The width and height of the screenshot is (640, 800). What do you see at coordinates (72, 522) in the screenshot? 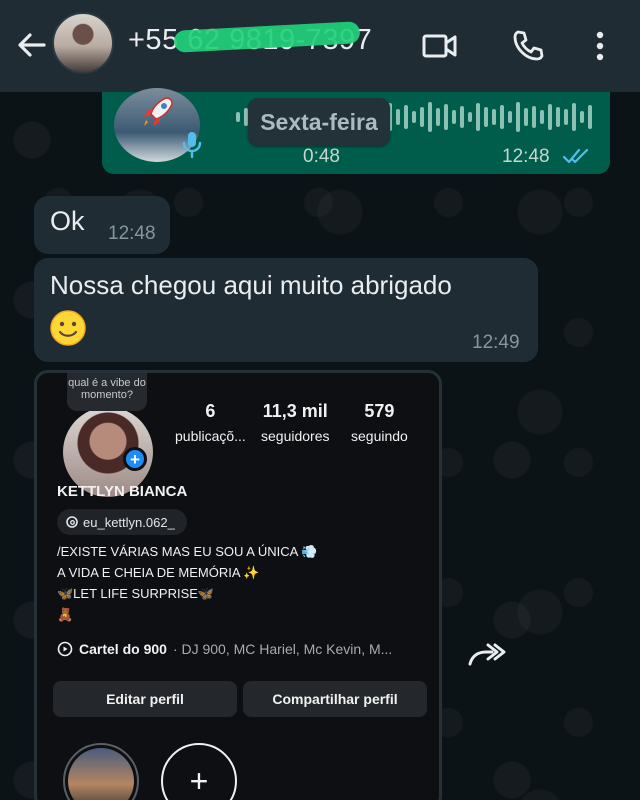
I see `threads-icon` at bounding box center [72, 522].